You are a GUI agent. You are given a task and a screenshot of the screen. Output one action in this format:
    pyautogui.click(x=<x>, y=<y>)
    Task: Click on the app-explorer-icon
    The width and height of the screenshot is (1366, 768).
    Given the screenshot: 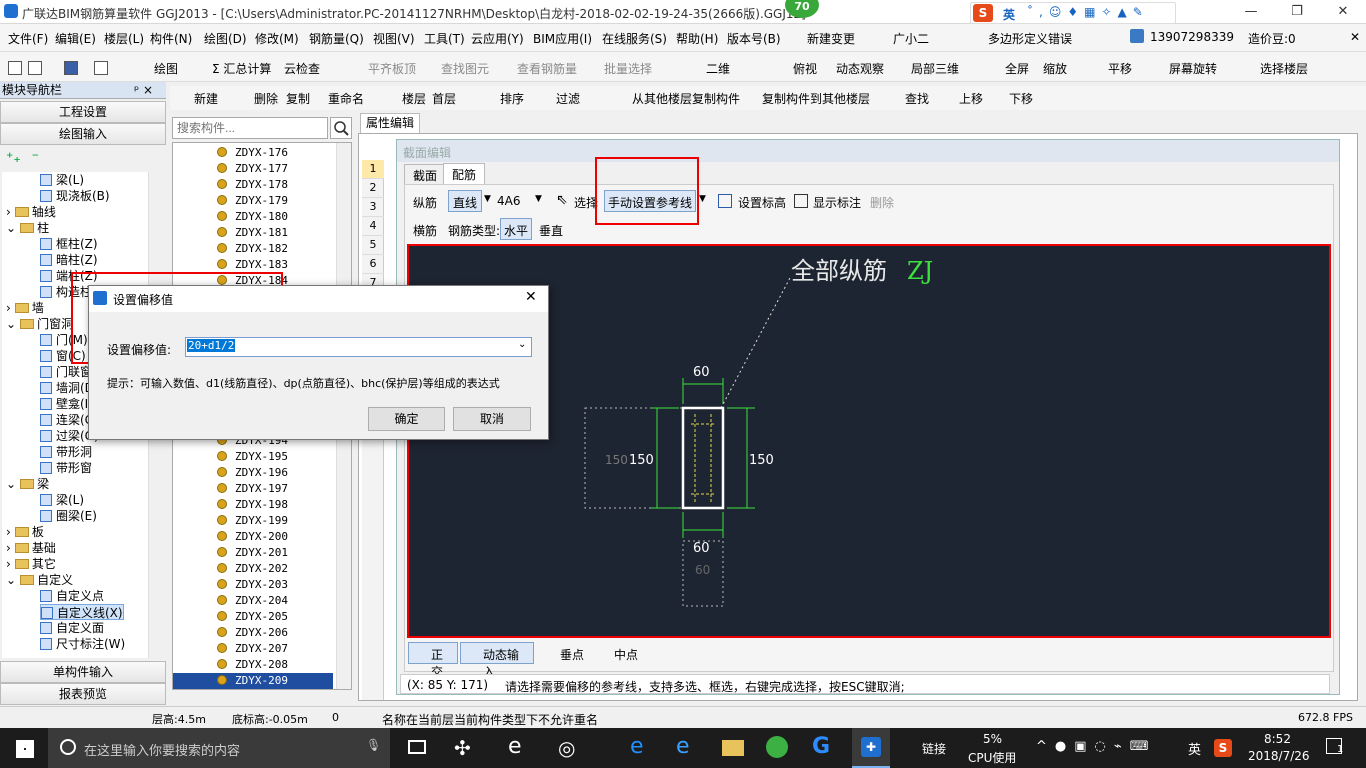 What is the action you would take?
    pyautogui.click(x=733, y=748)
    